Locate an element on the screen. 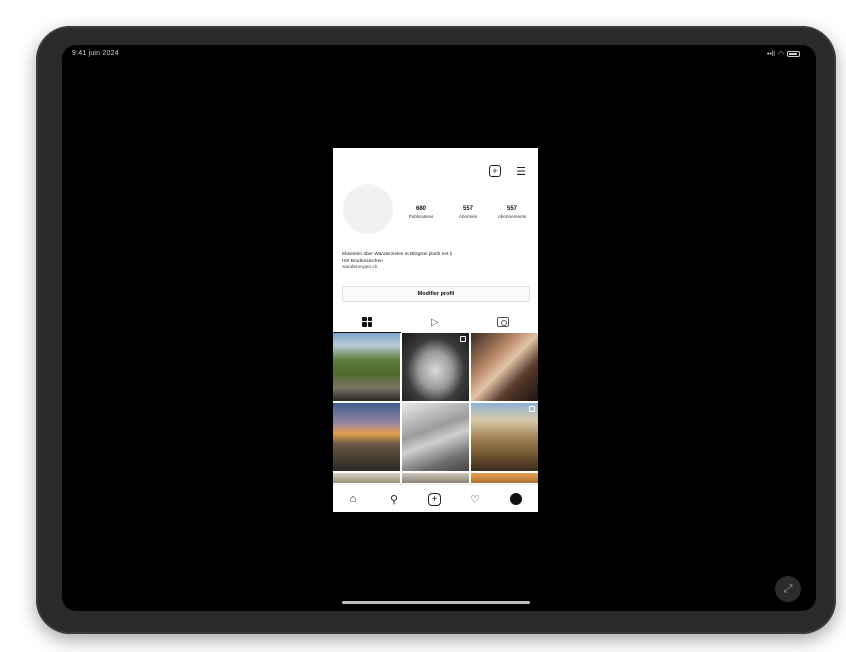 The height and width of the screenshot is (652, 846). add-icon: + is located at coordinates (434, 499).